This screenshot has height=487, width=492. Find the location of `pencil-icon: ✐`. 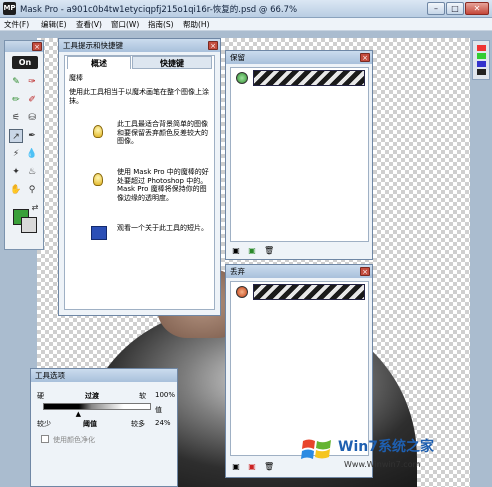

pencil-icon: ✐ is located at coordinates (32, 100).